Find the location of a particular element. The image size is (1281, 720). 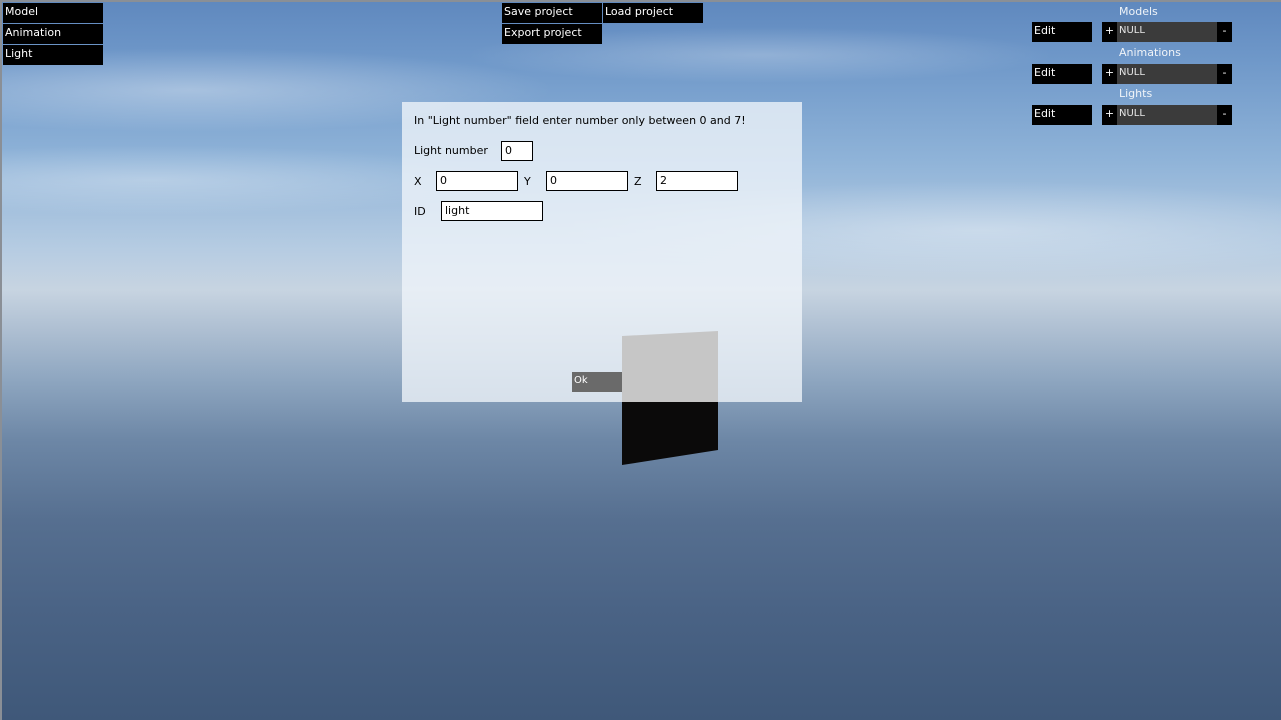

animations-remove-button: - is located at coordinates (1224, 74).